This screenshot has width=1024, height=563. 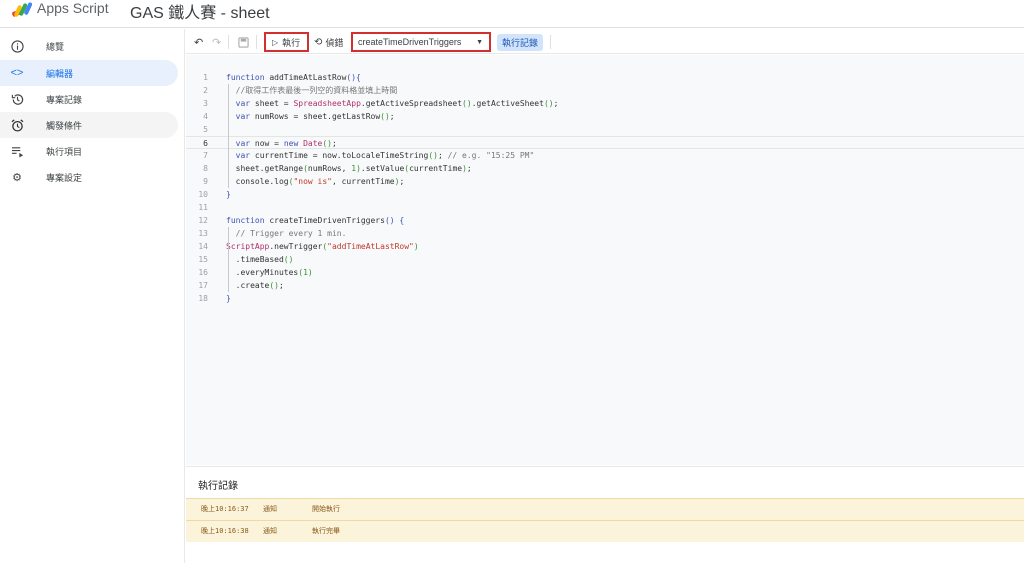 I want to click on code-token: createTimeDrivenTriggers, so click(x=324, y=220).